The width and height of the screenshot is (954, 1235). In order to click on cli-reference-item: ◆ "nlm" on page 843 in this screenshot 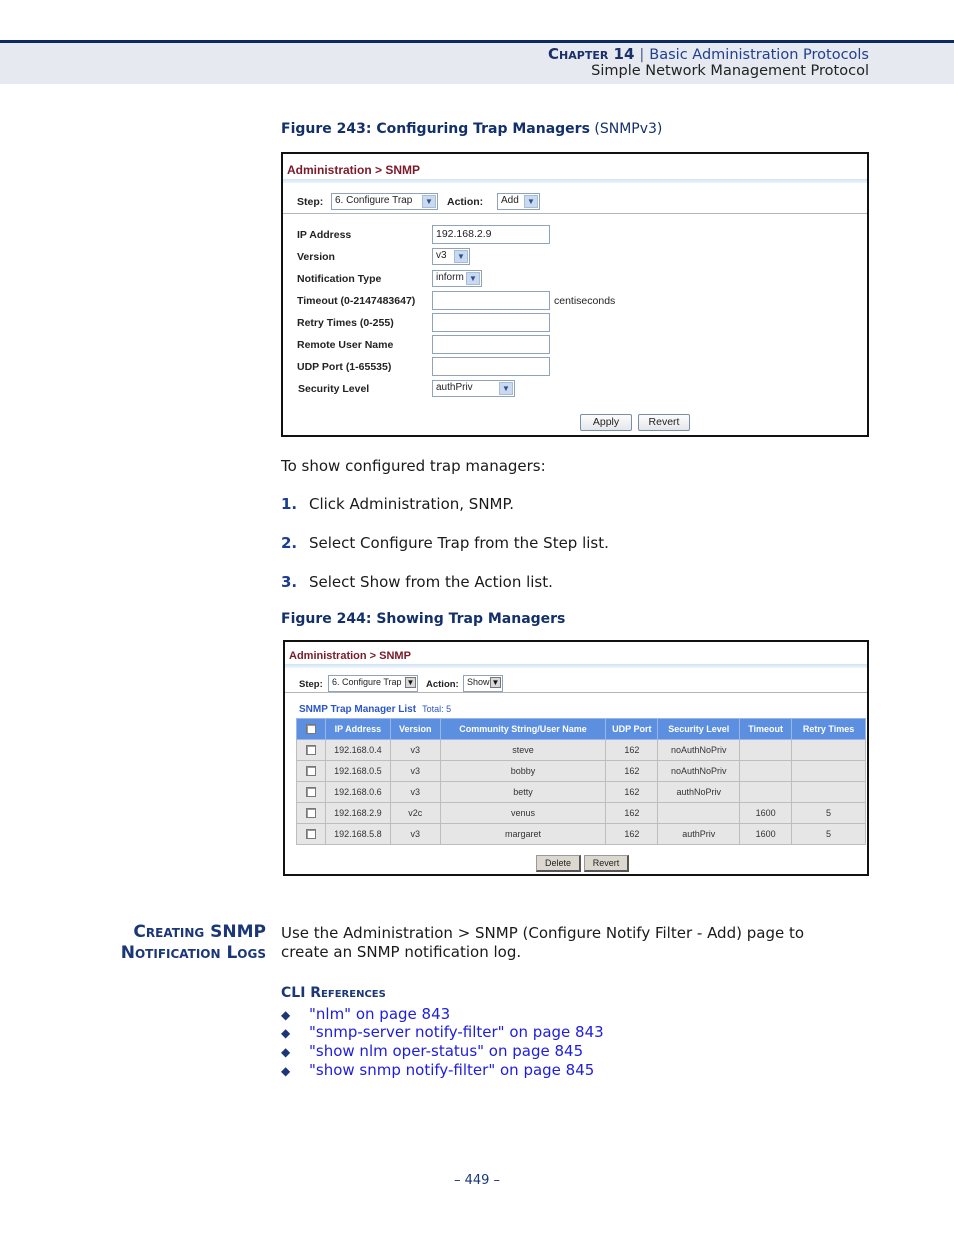, I will do `click(365, 1014)`.